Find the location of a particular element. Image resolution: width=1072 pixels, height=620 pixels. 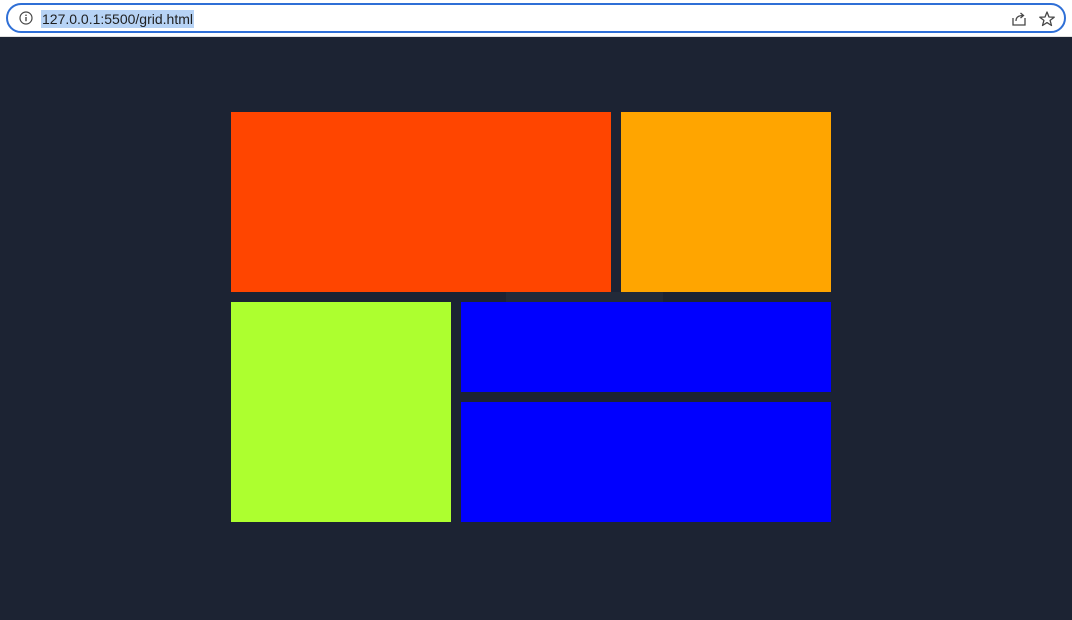

browser-toolbar: 127.0.0.1:5500/grid.html is located at coordinates (536, 18).